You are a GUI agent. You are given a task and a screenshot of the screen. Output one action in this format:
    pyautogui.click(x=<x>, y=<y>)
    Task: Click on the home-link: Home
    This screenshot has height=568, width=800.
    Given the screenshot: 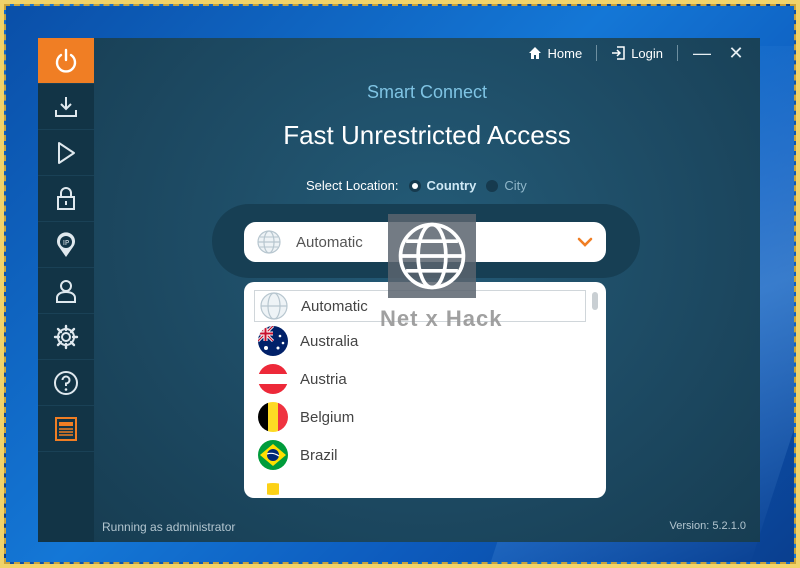 What is the action you would take?
    pyautogui.click(x=555, y=53)
    